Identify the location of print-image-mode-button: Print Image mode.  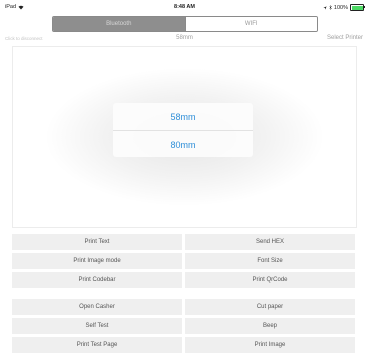
(97, 261).